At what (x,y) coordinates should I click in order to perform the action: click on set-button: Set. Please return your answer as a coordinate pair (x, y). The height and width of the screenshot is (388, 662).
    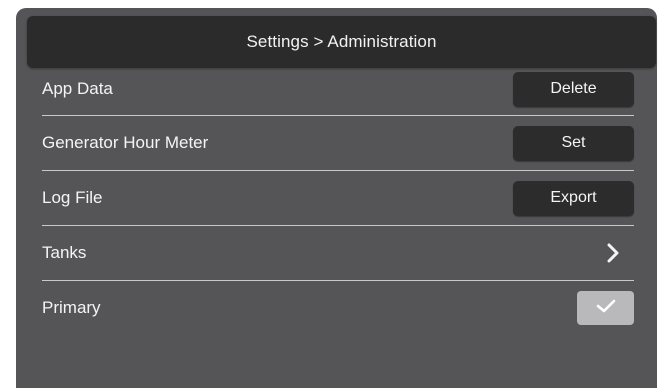
    Looking at the image, I should click on (573, 143).